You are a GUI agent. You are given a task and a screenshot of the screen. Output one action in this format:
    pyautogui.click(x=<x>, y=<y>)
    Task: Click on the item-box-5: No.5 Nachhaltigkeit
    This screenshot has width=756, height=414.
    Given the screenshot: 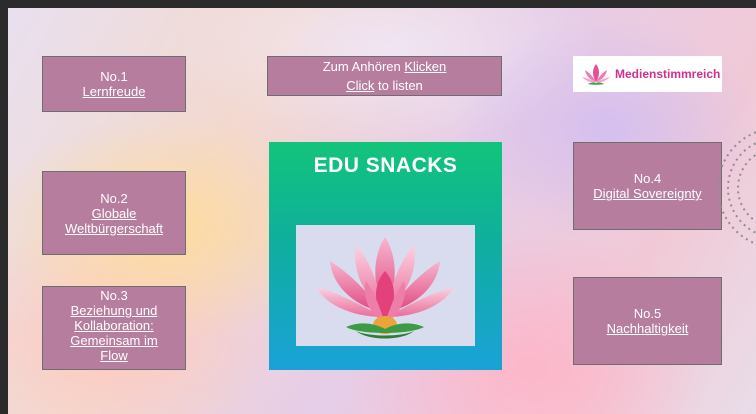 What is the action you would take?
    pyautogui.click(x=647, y=321)
    